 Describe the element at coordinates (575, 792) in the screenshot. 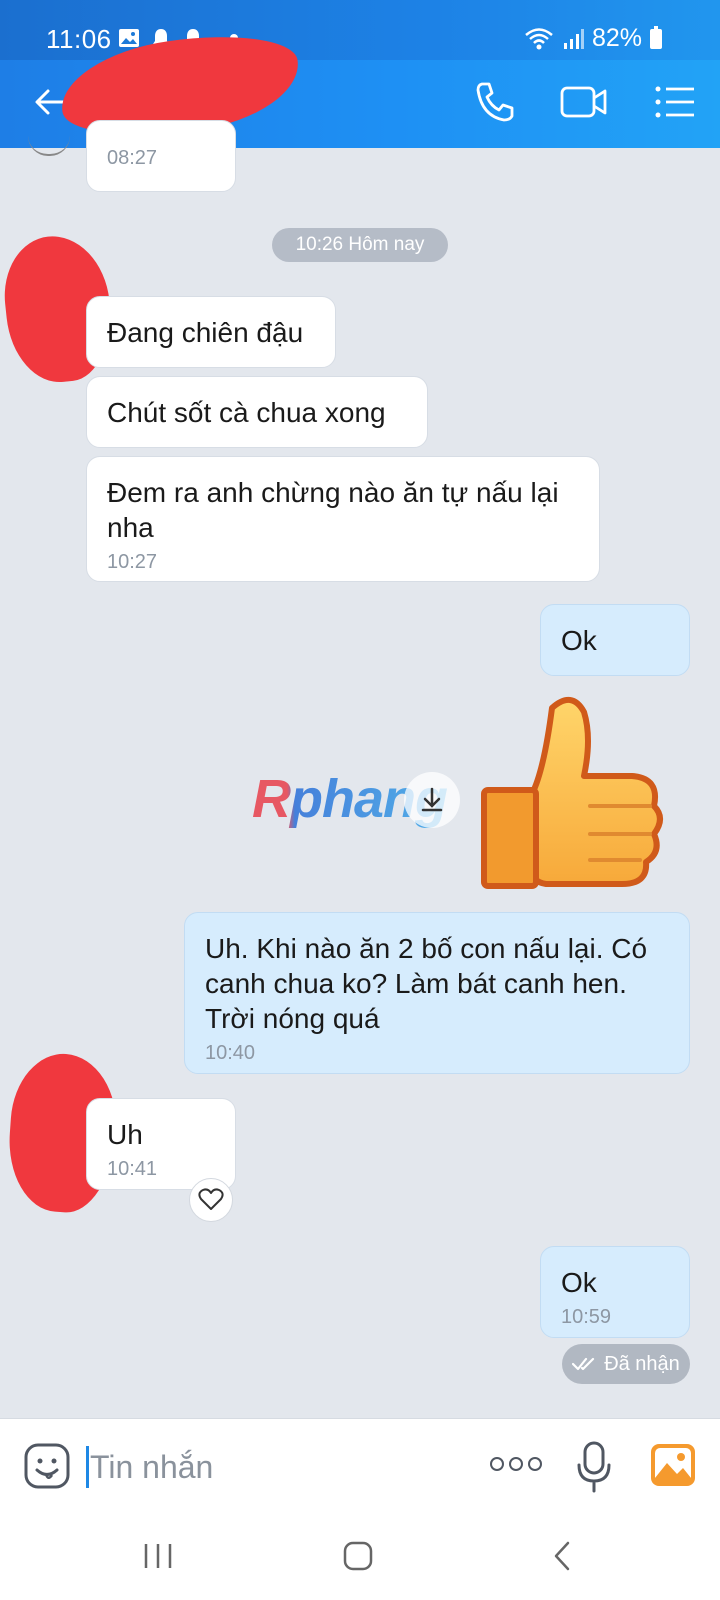

I see `thumbs-up-sticker` at that location.